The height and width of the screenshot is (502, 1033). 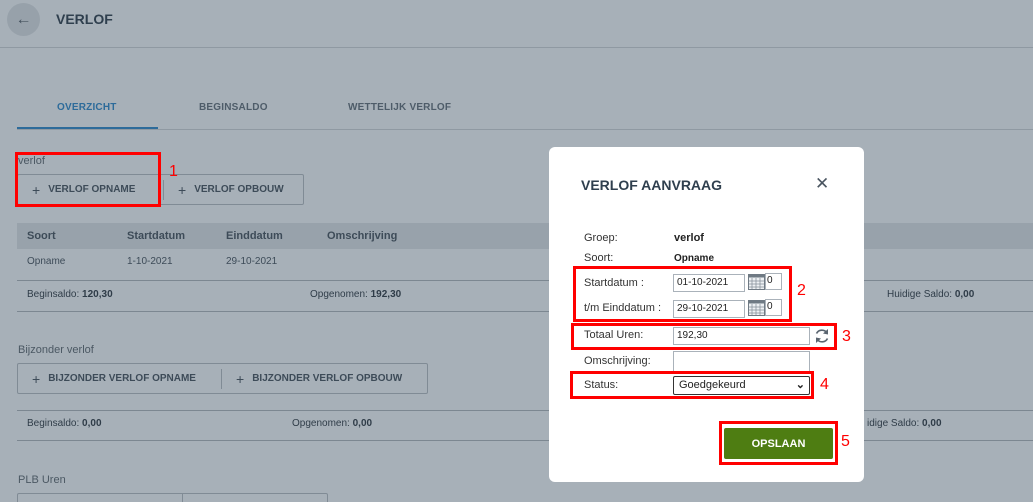 What do you see at coordinates (845, 441) in the screenshot?
I see `annotation-number-5: 5` at bounding box center [845, 441].